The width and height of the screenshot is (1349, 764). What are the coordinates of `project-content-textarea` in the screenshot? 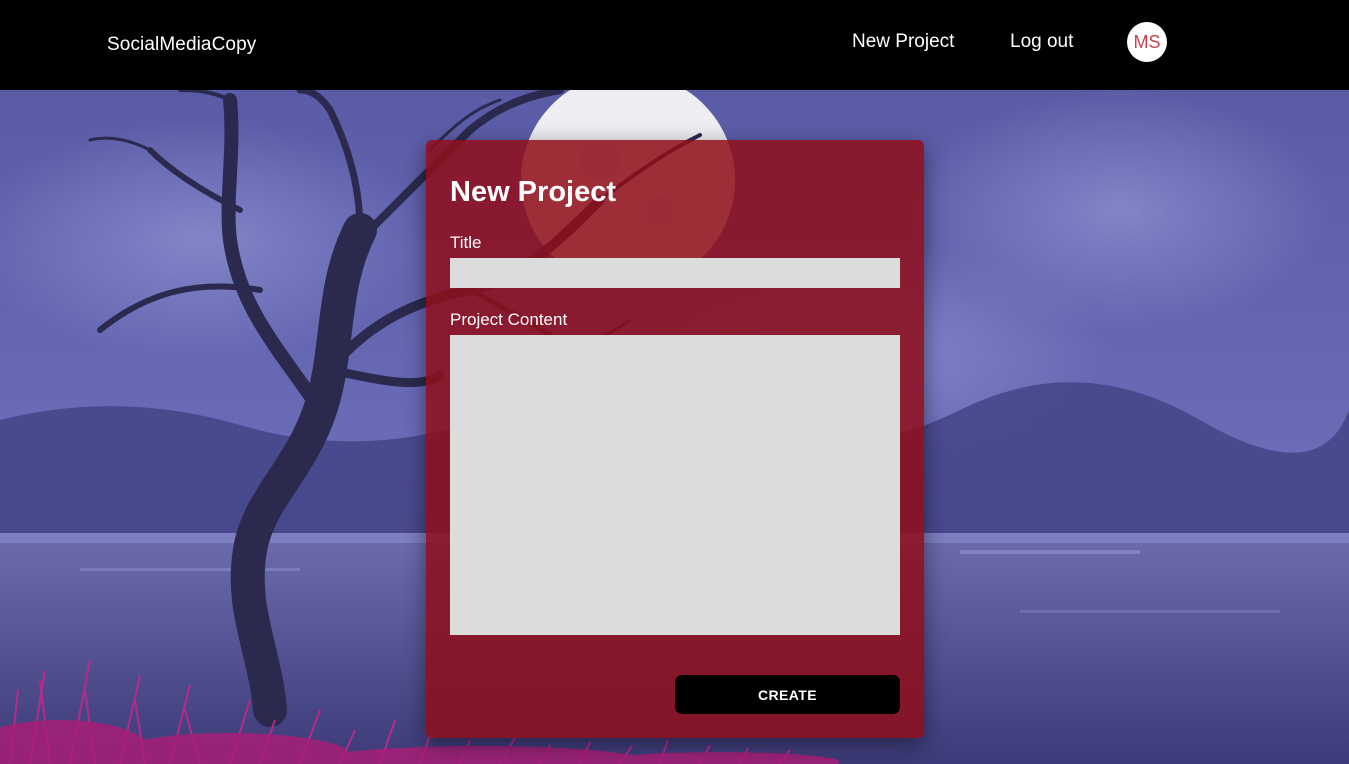 It's located at (675, 485).